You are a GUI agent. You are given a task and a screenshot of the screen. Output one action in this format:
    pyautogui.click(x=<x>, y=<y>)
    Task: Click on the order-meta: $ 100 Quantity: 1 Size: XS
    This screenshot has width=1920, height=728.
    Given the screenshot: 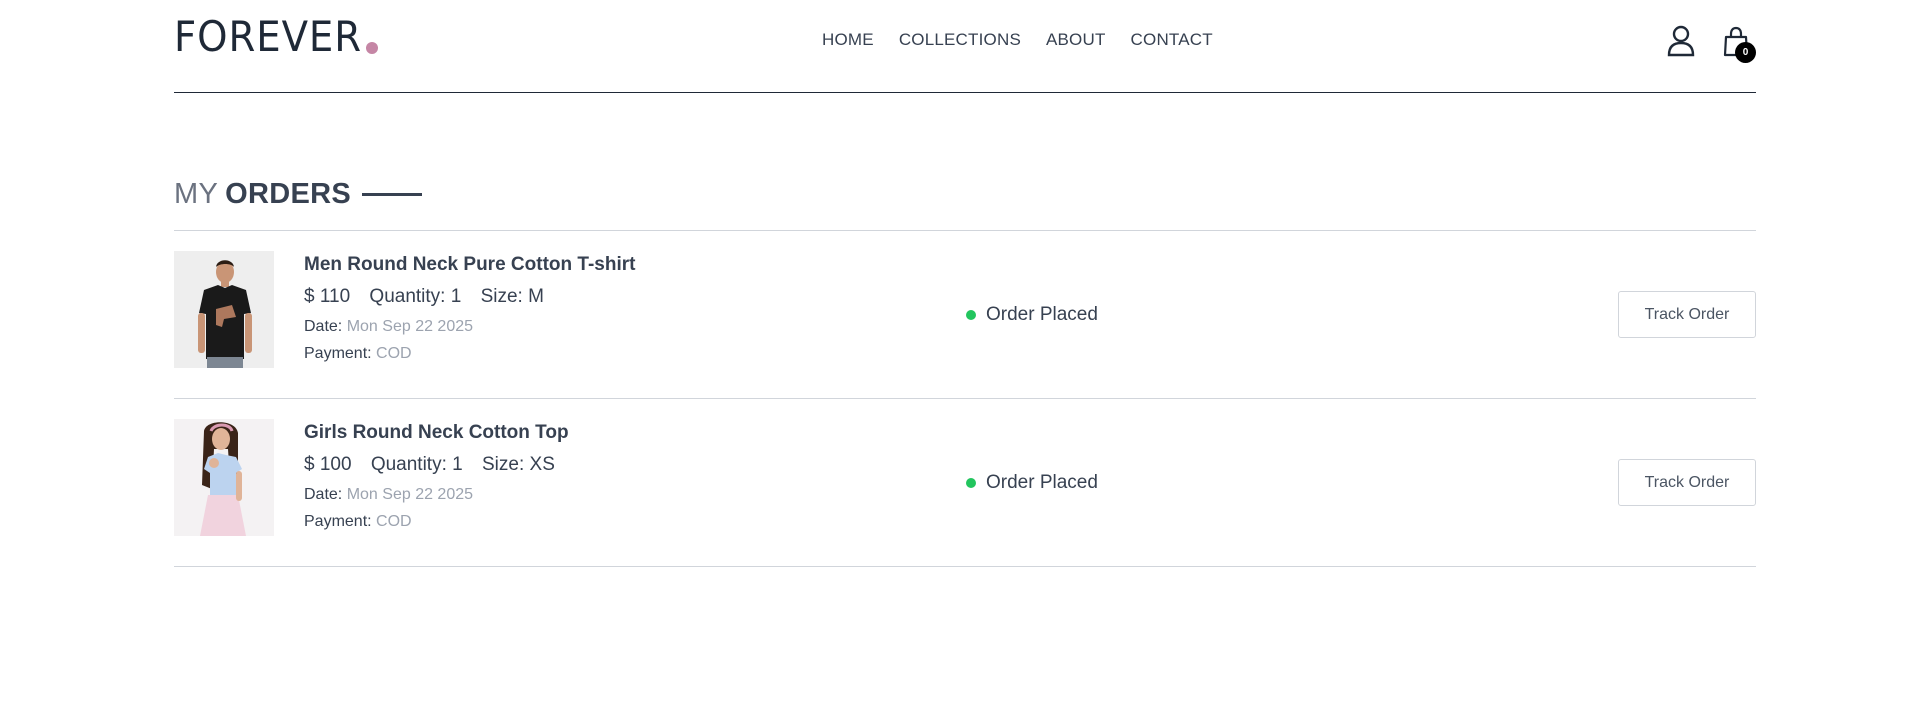 What is the action you would take?
    pyautogui.click(x=436, y=465)
    